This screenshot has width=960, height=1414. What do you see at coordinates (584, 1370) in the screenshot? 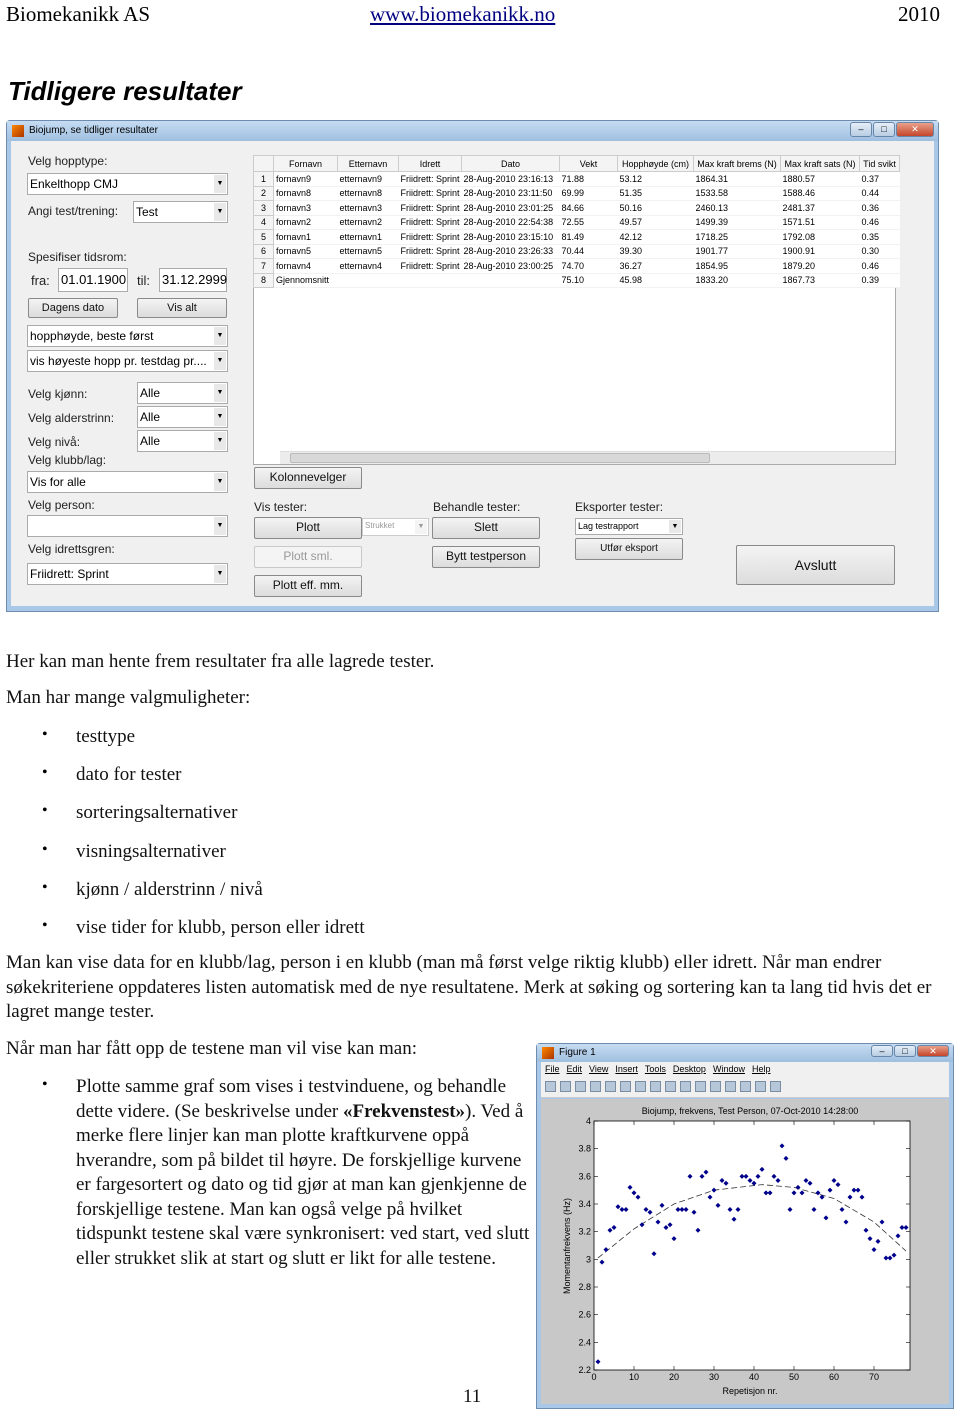
I see `y-tick-label: 2.2` at bounding box center [584, 1370].